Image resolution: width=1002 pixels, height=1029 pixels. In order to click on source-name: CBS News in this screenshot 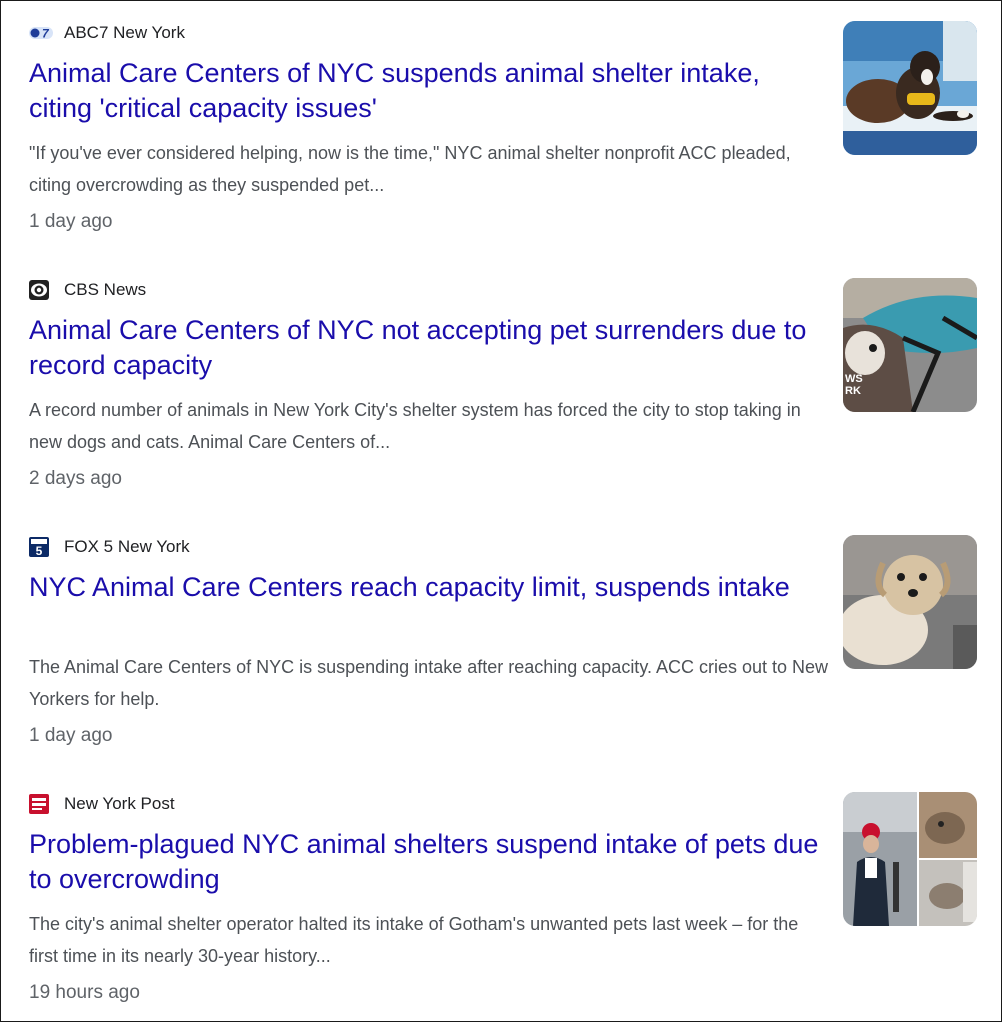, I will do `click(105, 289)`.